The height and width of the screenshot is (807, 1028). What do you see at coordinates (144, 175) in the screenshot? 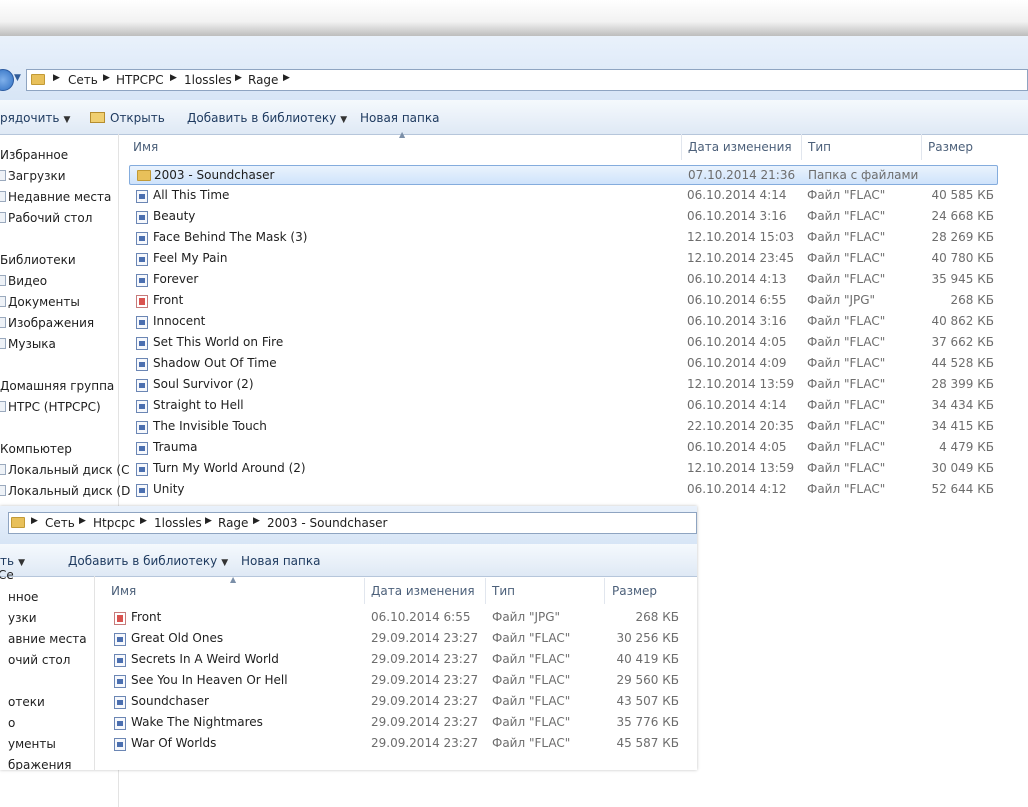
I see `folder-icon` at bounding box center [144, 175].